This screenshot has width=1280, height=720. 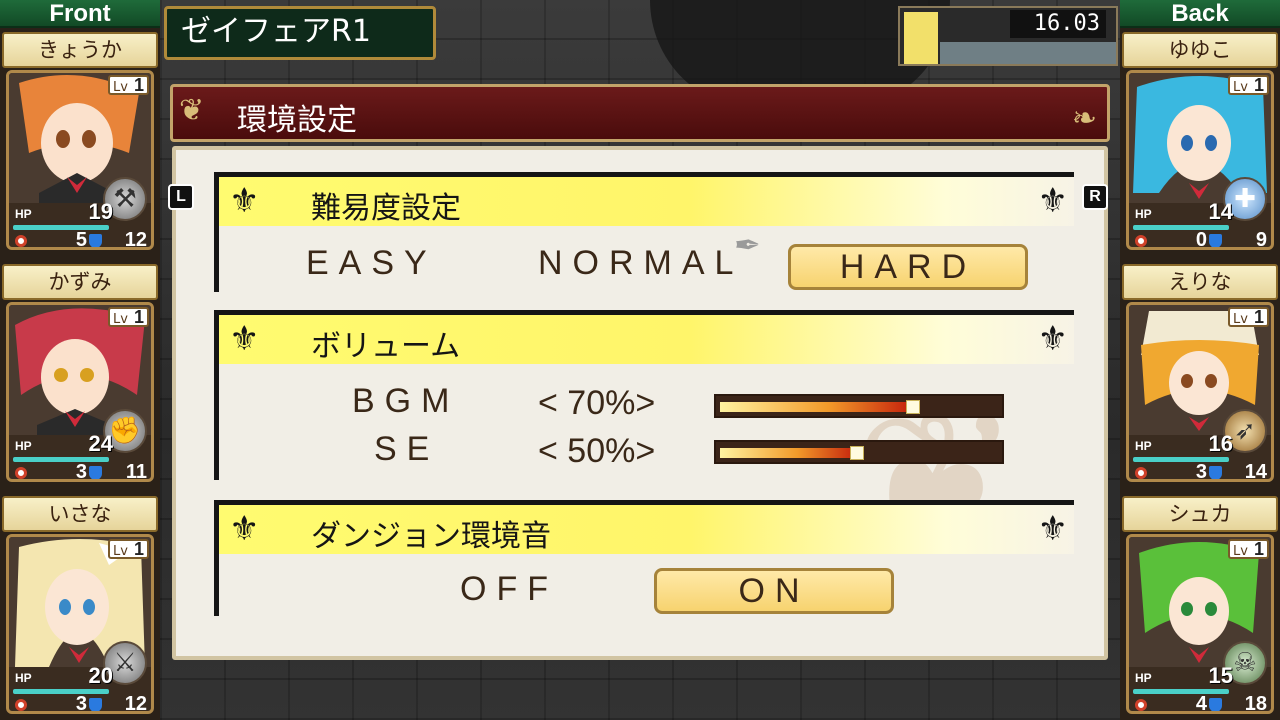 What do you see at coordinates (790, 453) in the screenshot?
I see `se-slider-fill` at bounding box center [790, 453].